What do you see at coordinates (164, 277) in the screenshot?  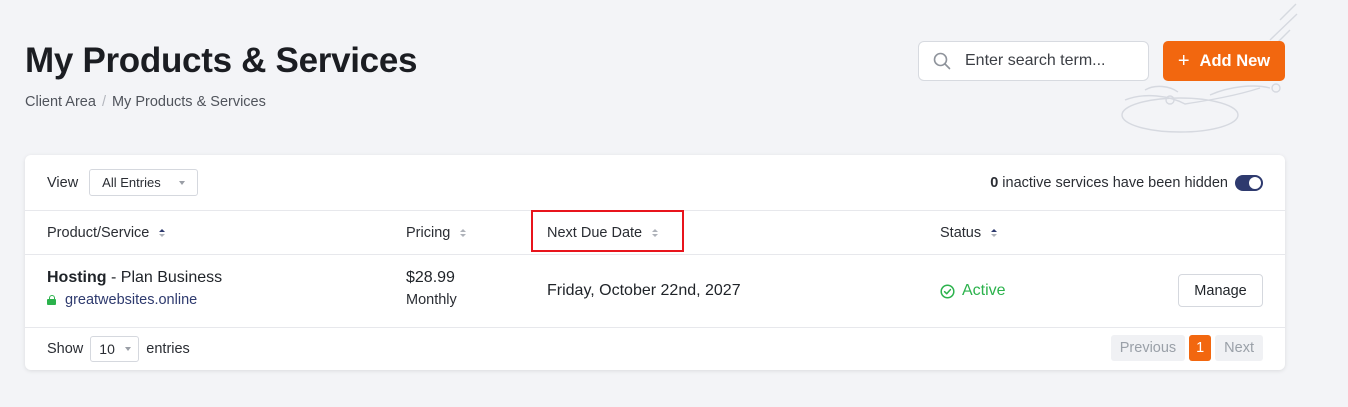 I see `product-plan: - Plan Business` at bounding box center [164, 277].